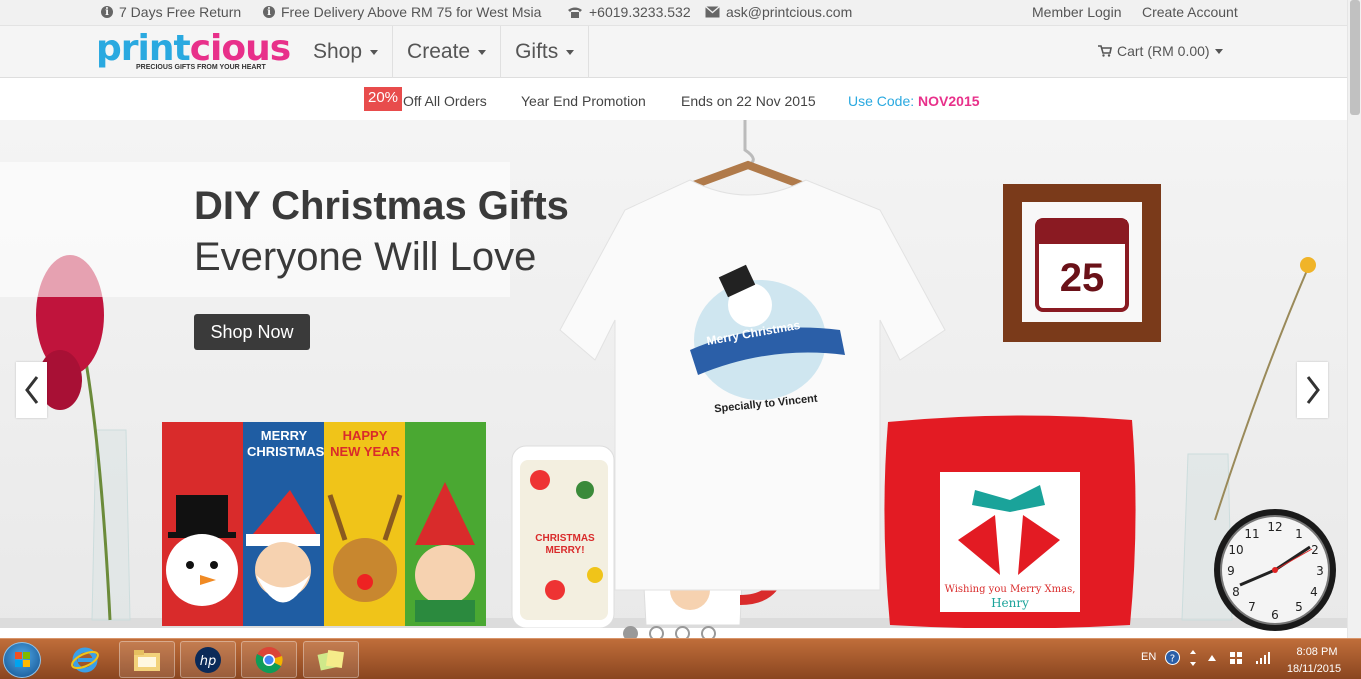 The width and height of the screenshot is (1361, 679). I want to click on help-icon: ?, so click(1172, 657).